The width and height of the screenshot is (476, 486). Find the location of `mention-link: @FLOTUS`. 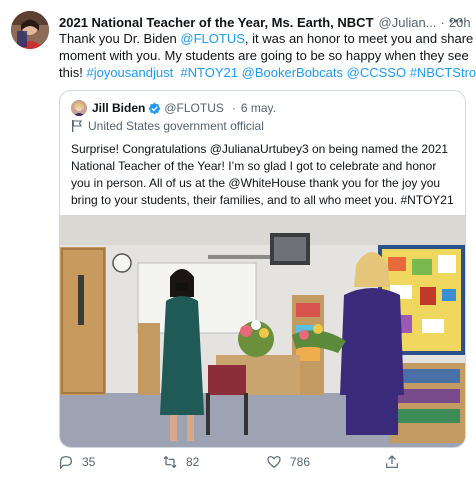

mention-link: @FLOTUS is located at coordinates (212, 38).